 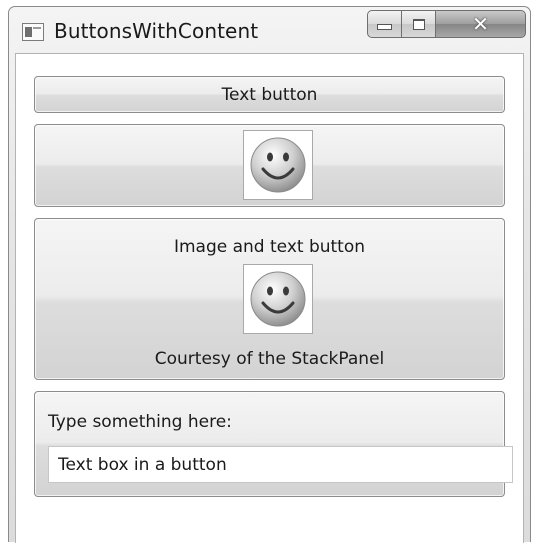 What do you see at coordinates (156, 31) in the screenshot?
I see `window-title: ButtonsWithContent` at bounding box center [156, 31].